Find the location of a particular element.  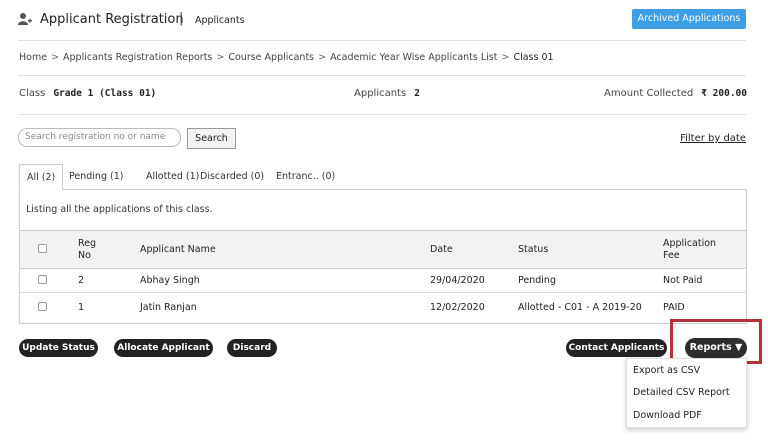

header-status: Status is located at coordinates (590, 249).